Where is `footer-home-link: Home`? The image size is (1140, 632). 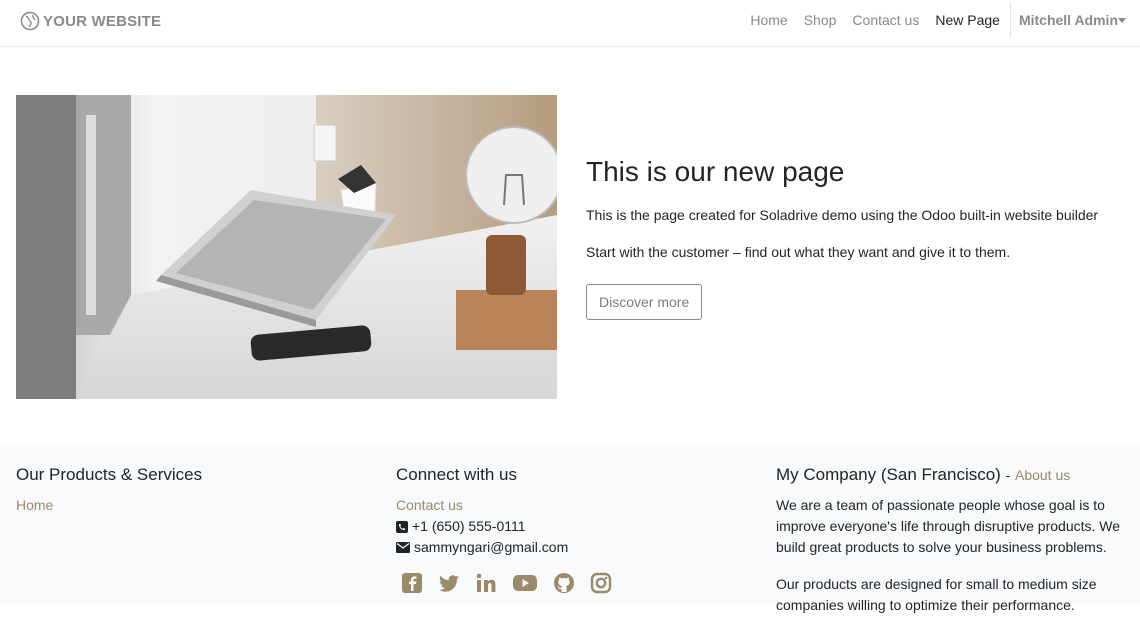
footer-home-link: Home is located at coordinates (34, 505).